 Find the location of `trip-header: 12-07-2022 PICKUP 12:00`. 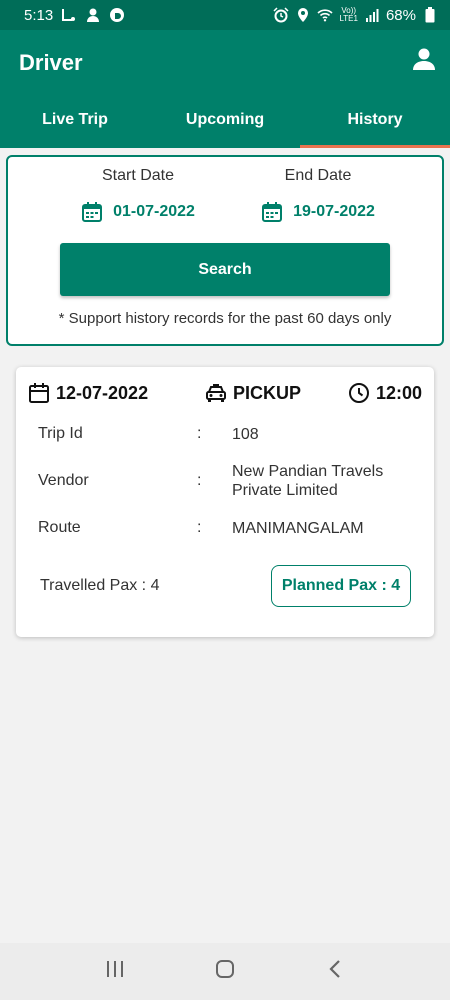

trip-header: 12-07-2022 PICKUP 12:00 is located at coordinates (225, 393).